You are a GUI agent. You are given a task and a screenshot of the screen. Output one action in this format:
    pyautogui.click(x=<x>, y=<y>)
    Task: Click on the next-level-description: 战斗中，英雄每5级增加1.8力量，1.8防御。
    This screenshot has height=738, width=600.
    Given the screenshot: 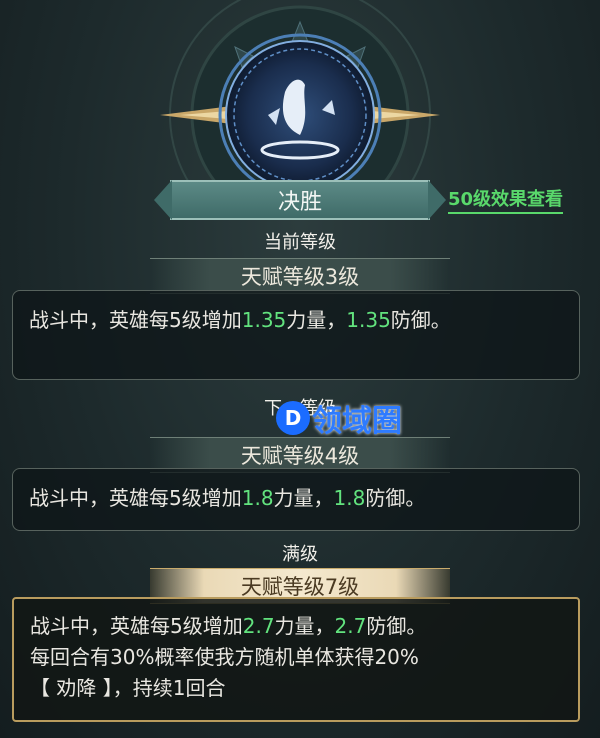 What is the action you would take?
    pyautogui.click(x=296, y=499)
    